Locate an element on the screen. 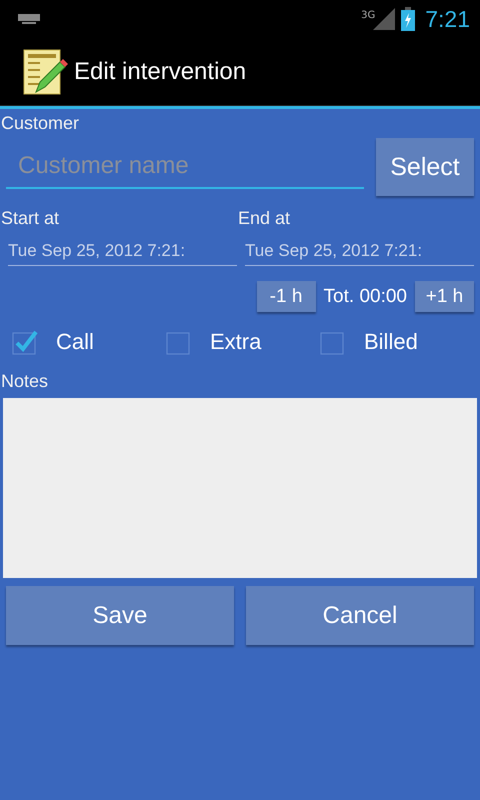 This screenshot has height=800, width=480. minus-hour-button: -1 h is located at coordinates (286, 296).